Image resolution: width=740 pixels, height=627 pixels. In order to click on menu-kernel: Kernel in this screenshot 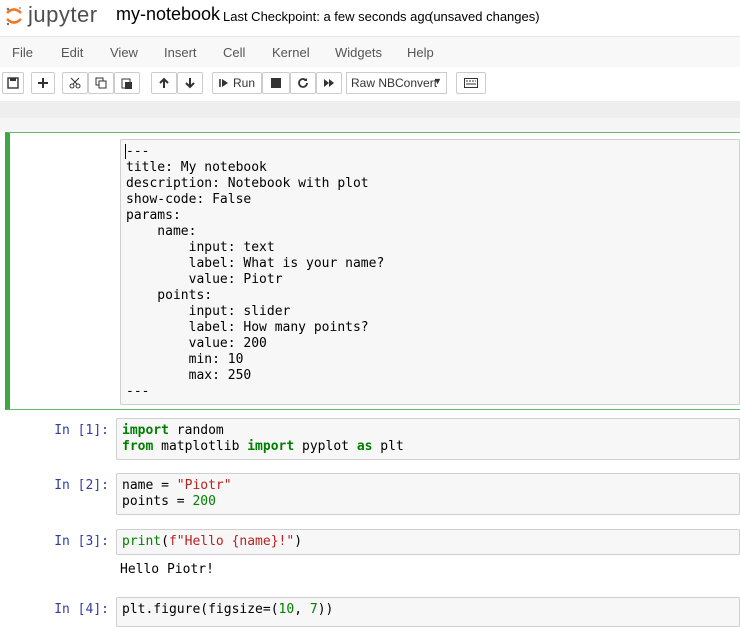, I will do `click(291, 52)`.